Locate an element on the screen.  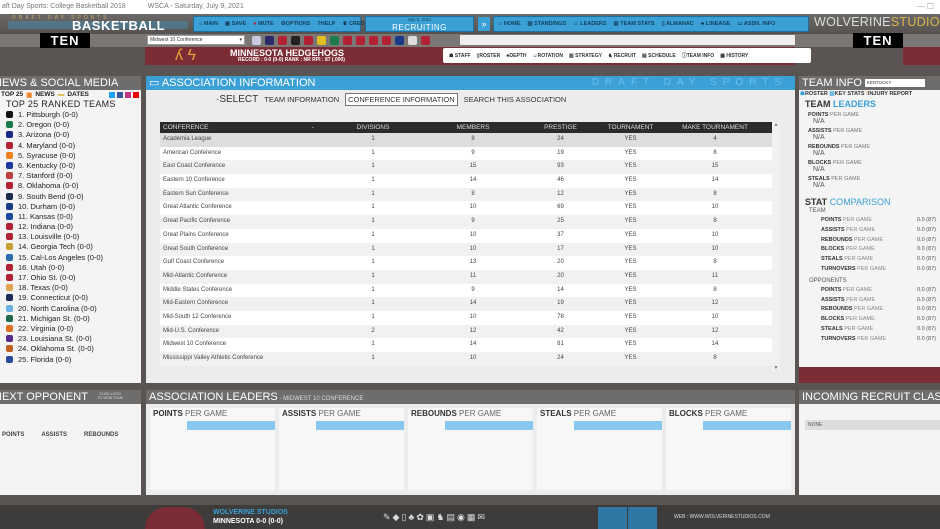
col-make-tournament: MAKE TOURNAMENT is located at coordinates (715, 127).